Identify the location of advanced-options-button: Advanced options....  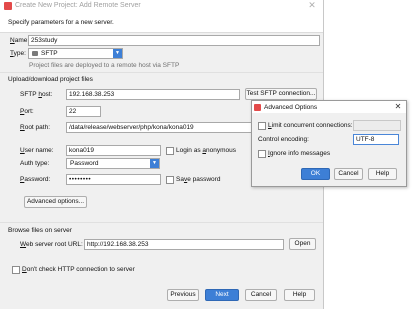
(55, 202).